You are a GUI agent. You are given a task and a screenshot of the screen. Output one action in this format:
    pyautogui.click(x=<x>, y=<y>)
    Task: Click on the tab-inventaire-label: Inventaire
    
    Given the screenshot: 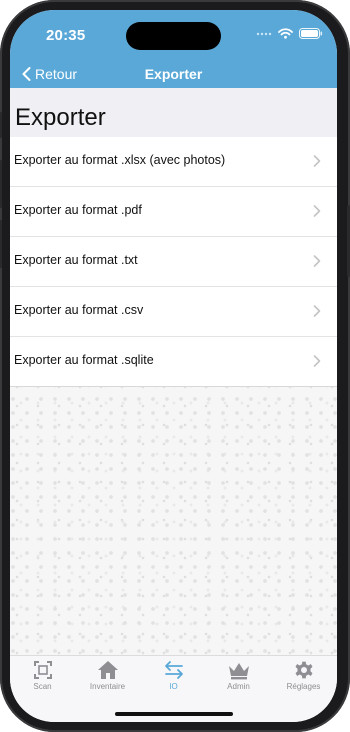 What is the action you would take?
    pyautogui.click(x=107, y=686)
    